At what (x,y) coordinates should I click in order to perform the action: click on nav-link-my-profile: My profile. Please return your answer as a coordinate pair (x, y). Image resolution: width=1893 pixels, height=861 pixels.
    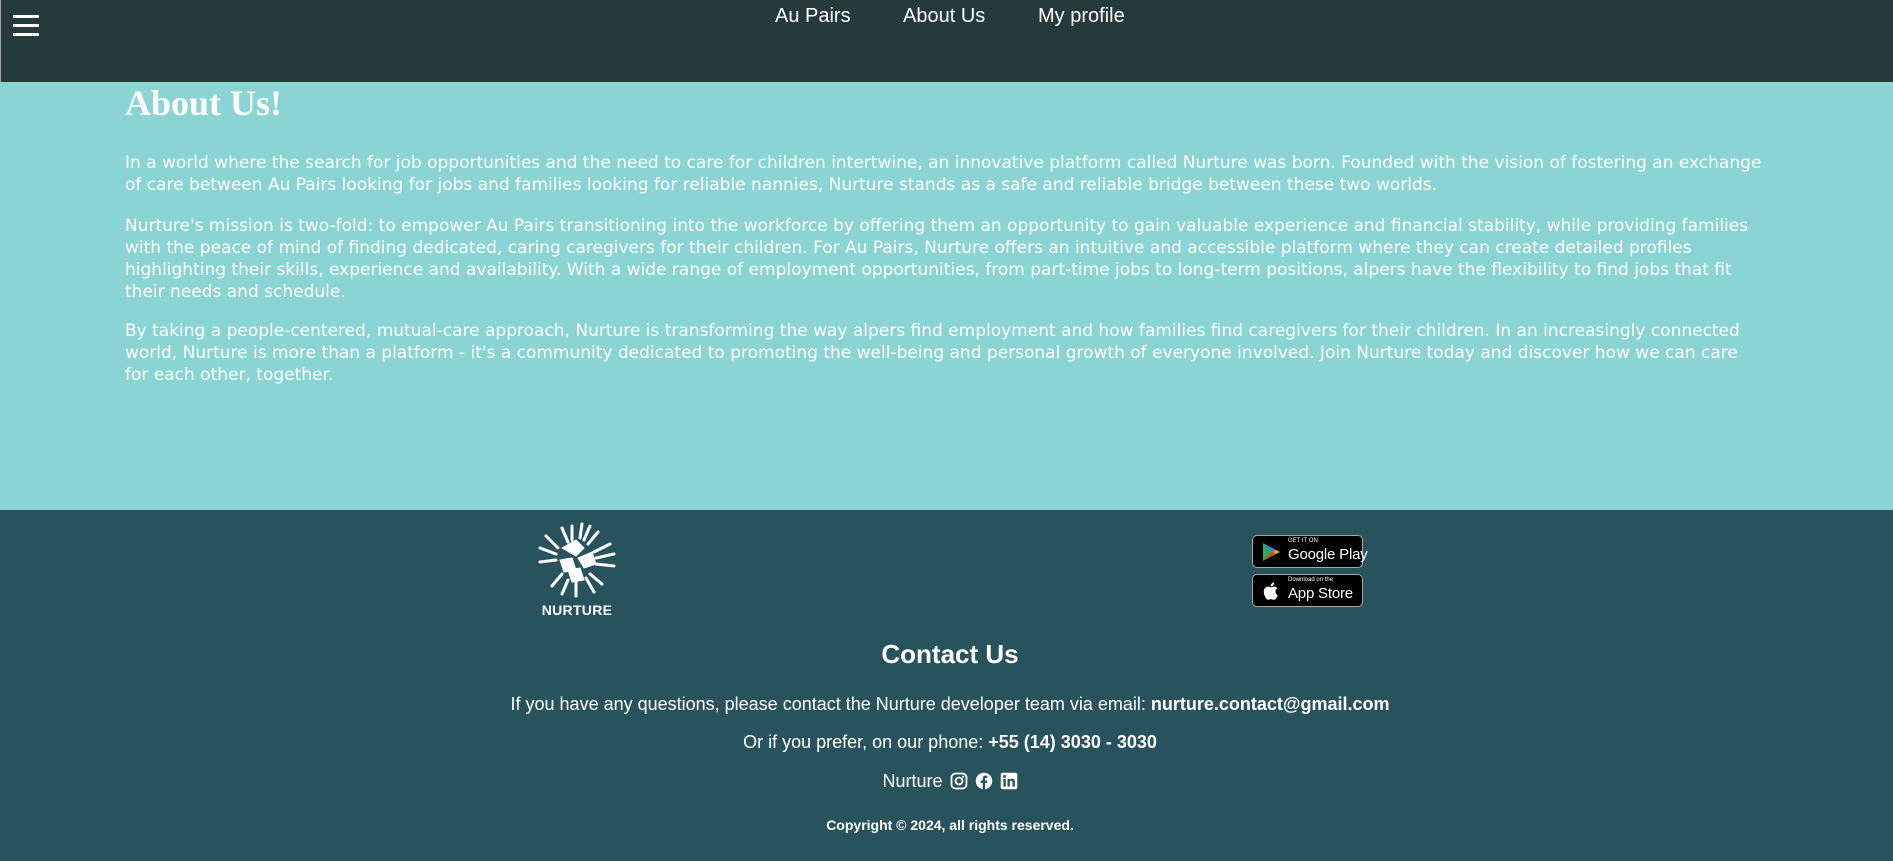
    Looking at the image, I should click on (1081, 16).